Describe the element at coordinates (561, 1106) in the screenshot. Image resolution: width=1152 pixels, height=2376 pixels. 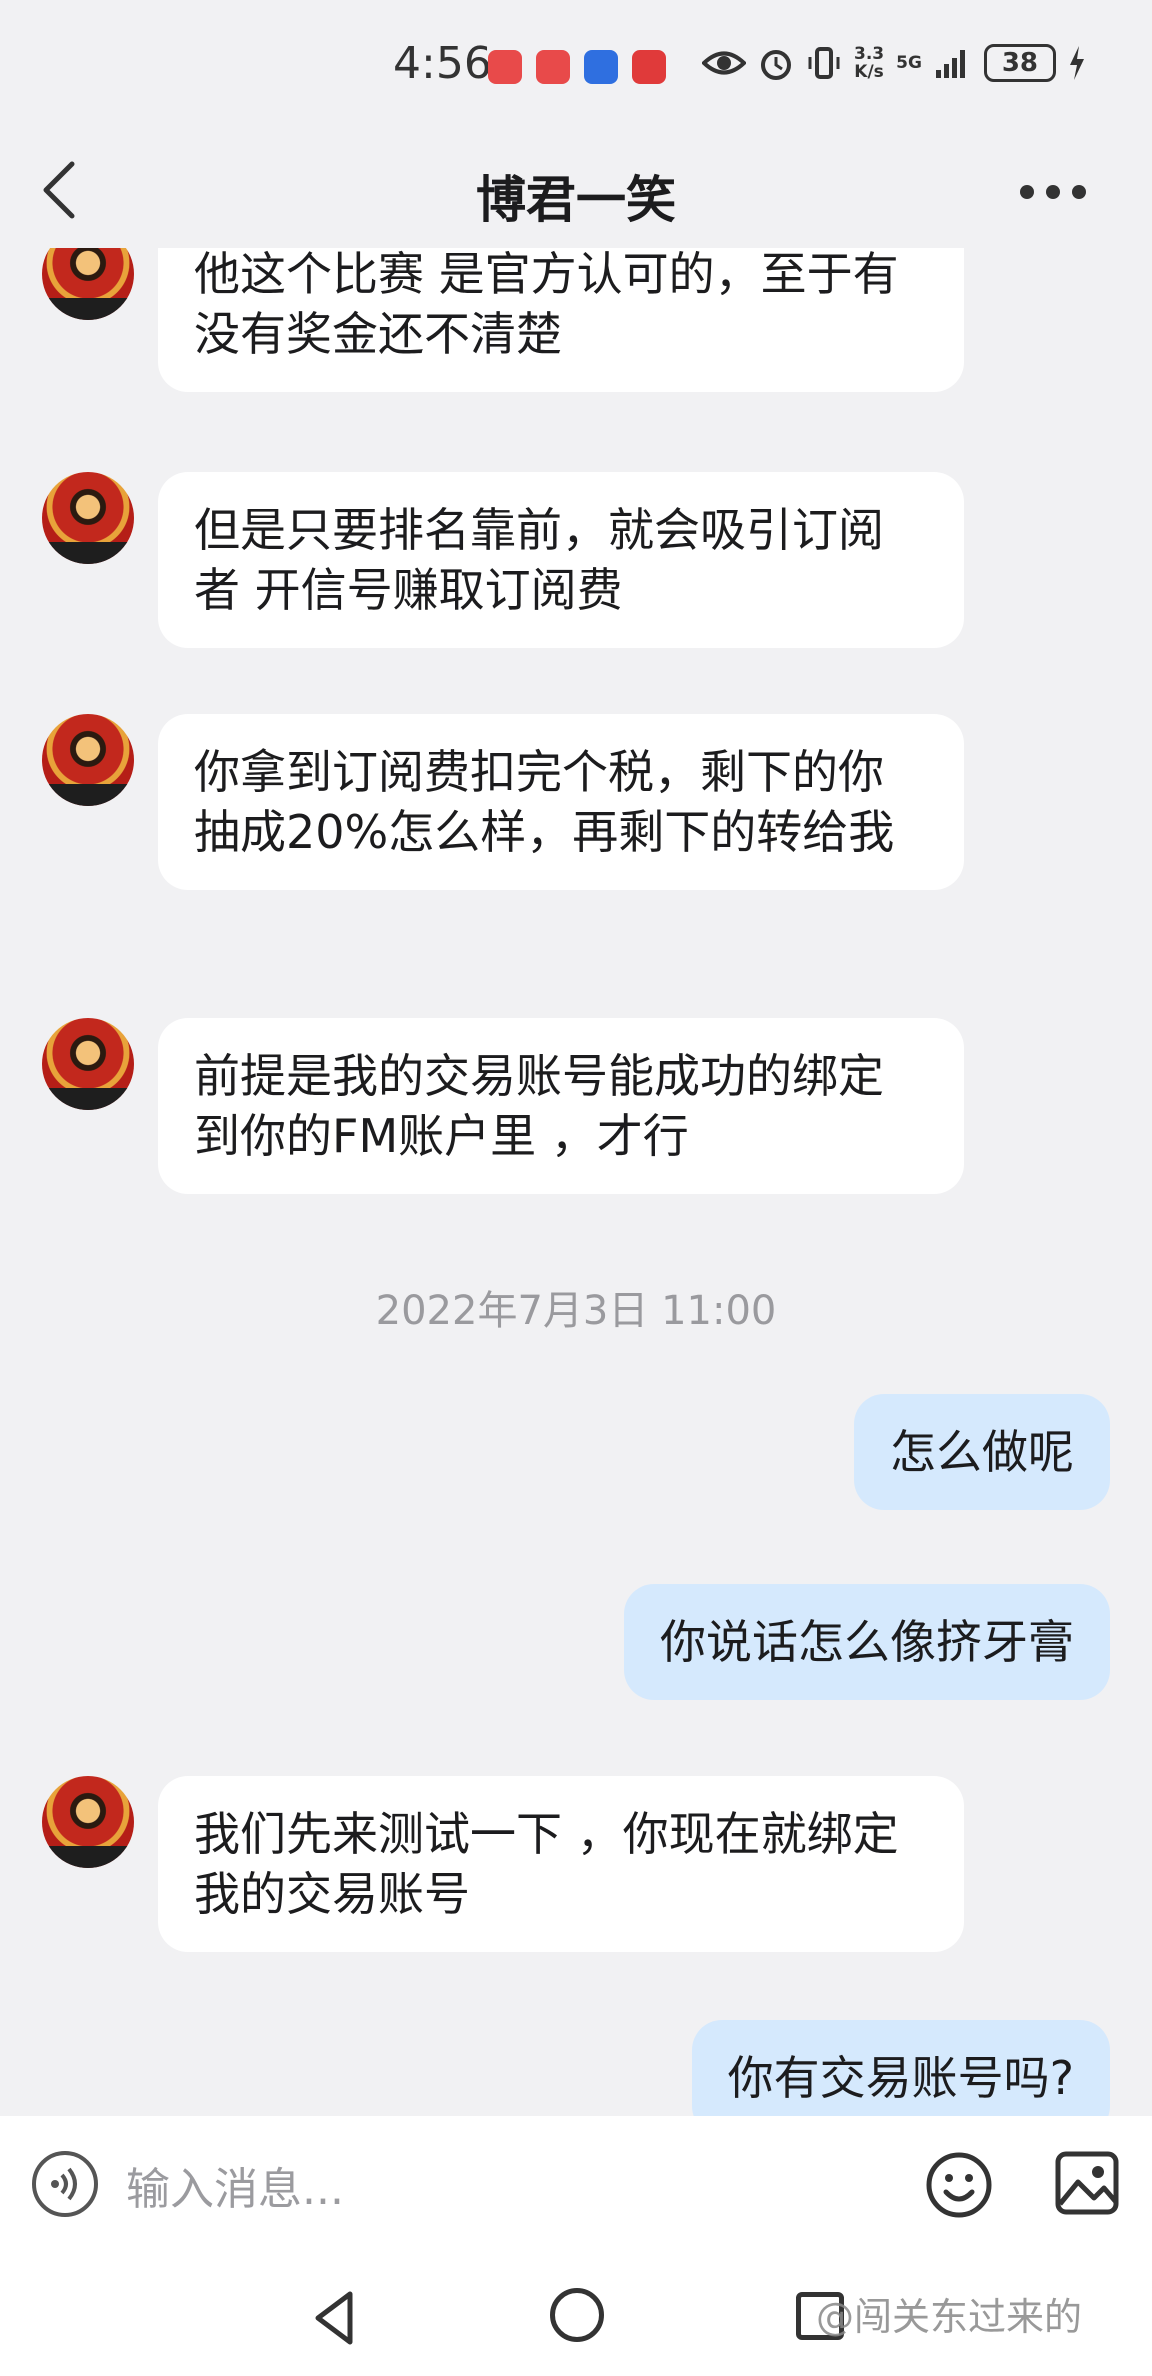
I see `incoming-message: 前提是我的交易账号能成功的绑定到你的FM账户里 ，才行` at that location.